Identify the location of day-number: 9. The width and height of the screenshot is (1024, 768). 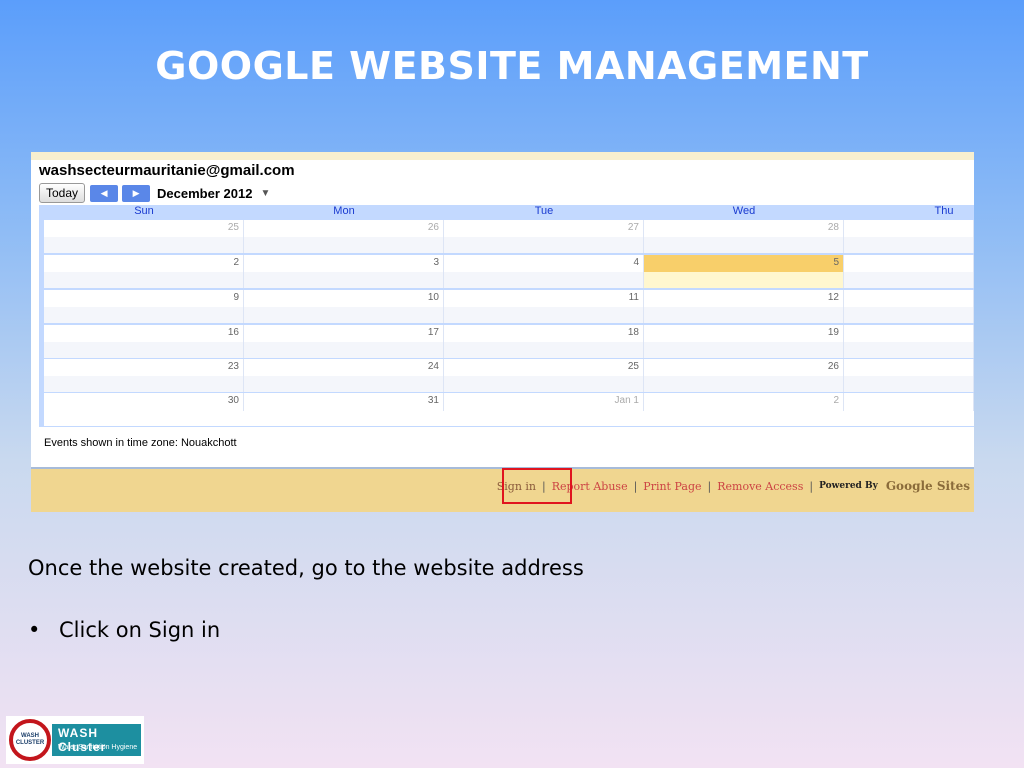
(236, 297).